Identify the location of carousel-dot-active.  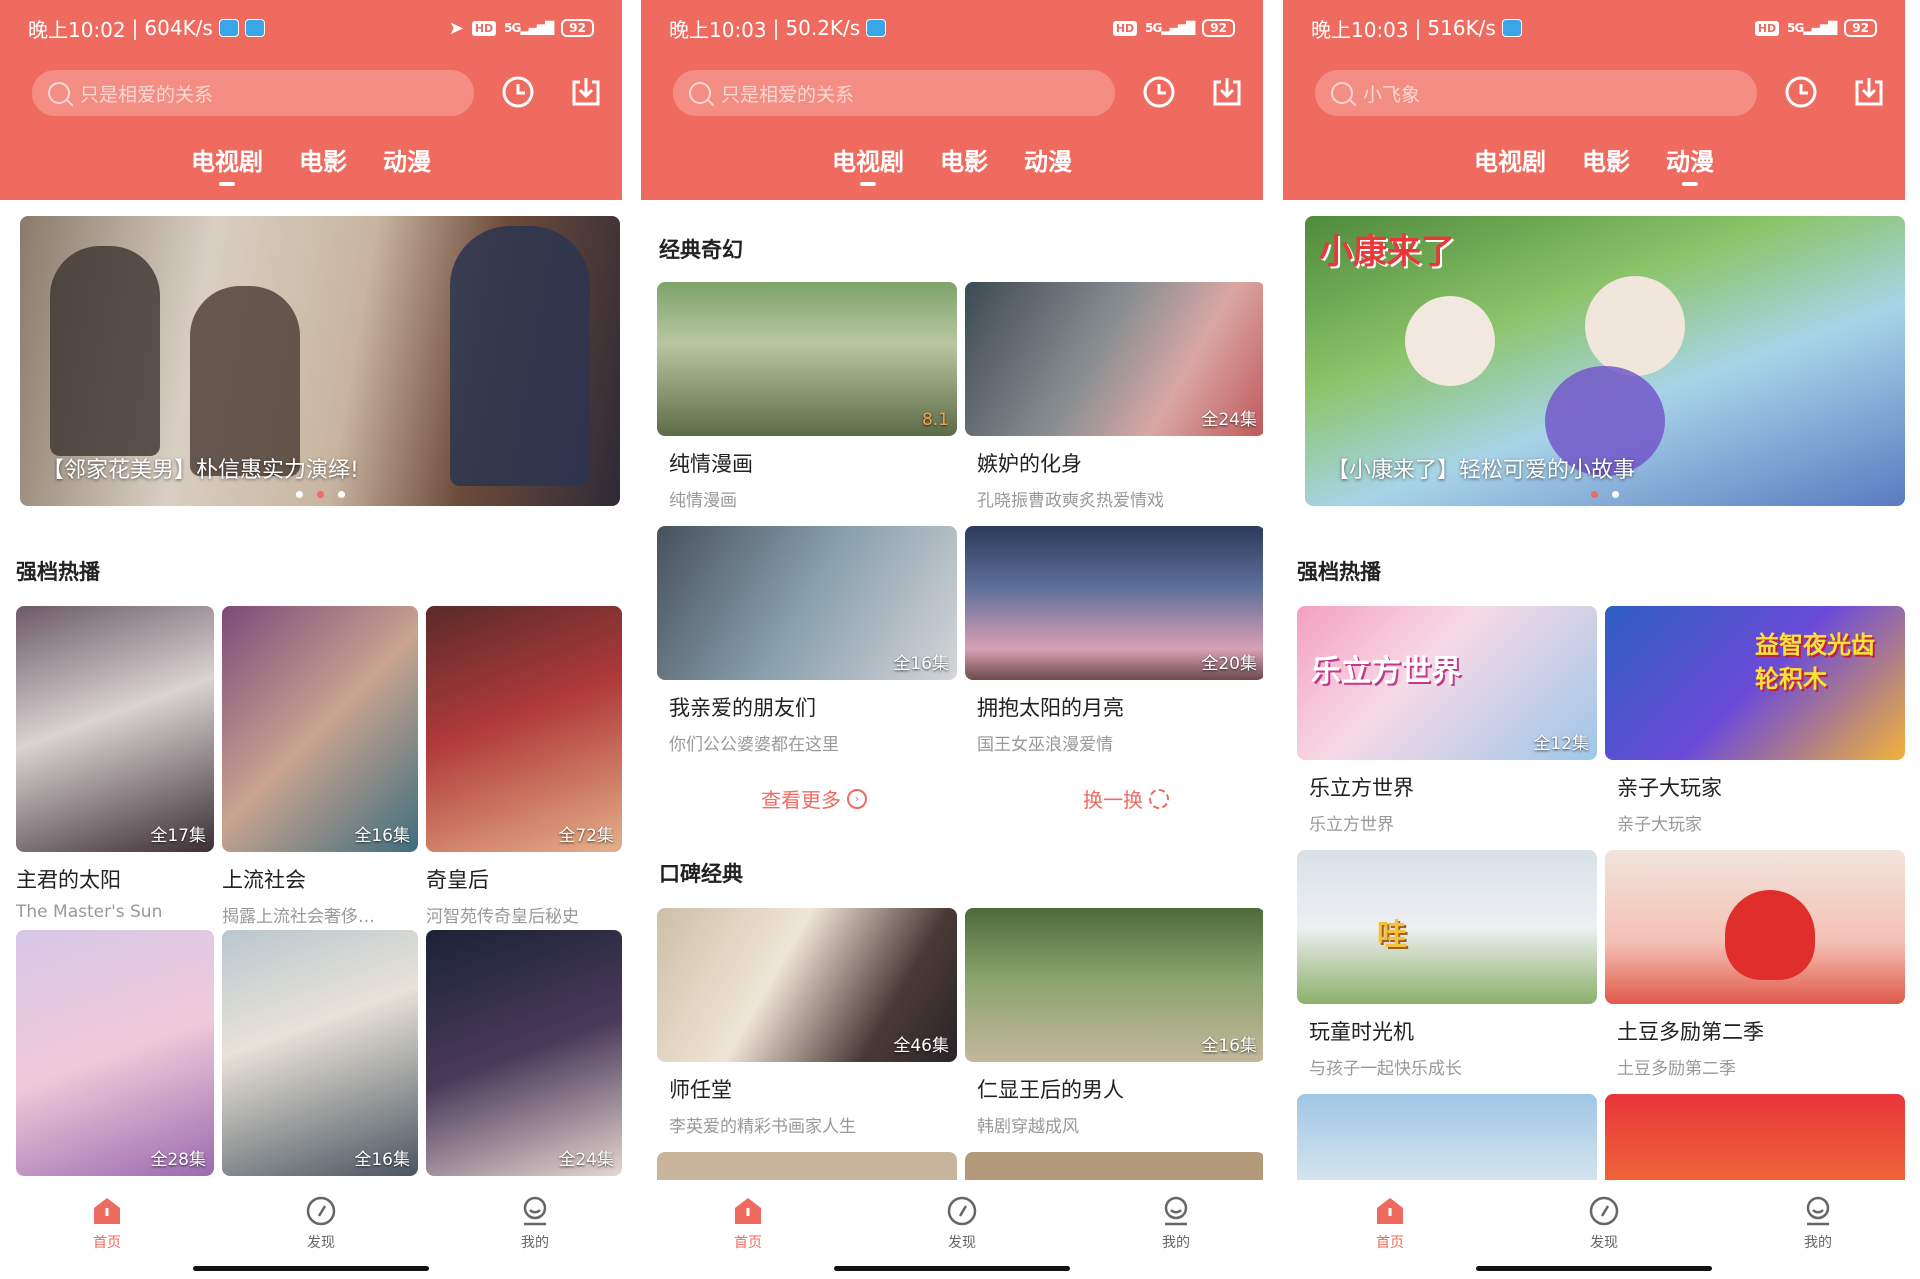
(320, 494).